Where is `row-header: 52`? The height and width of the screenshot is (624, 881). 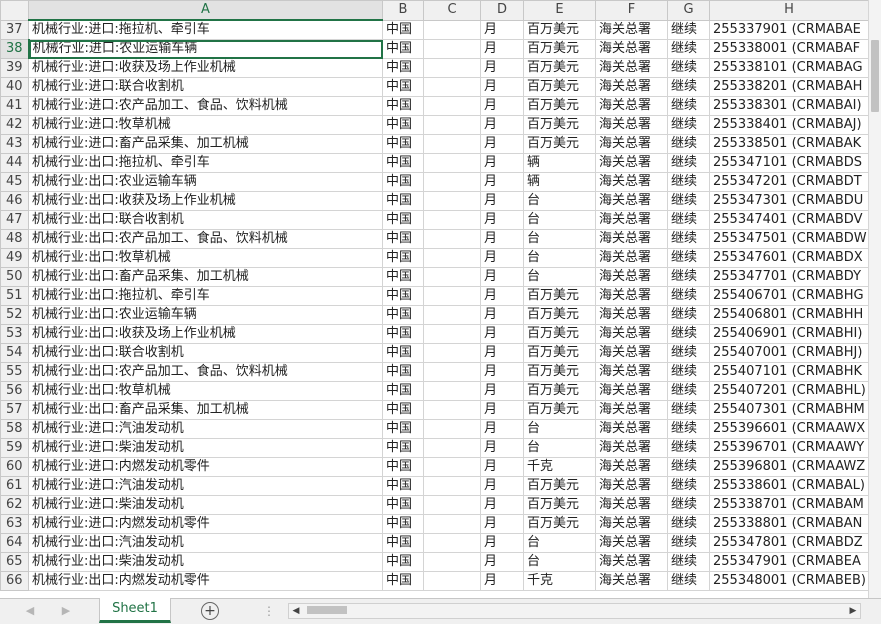 row-header: 52 is located at coordinates (14, 315).